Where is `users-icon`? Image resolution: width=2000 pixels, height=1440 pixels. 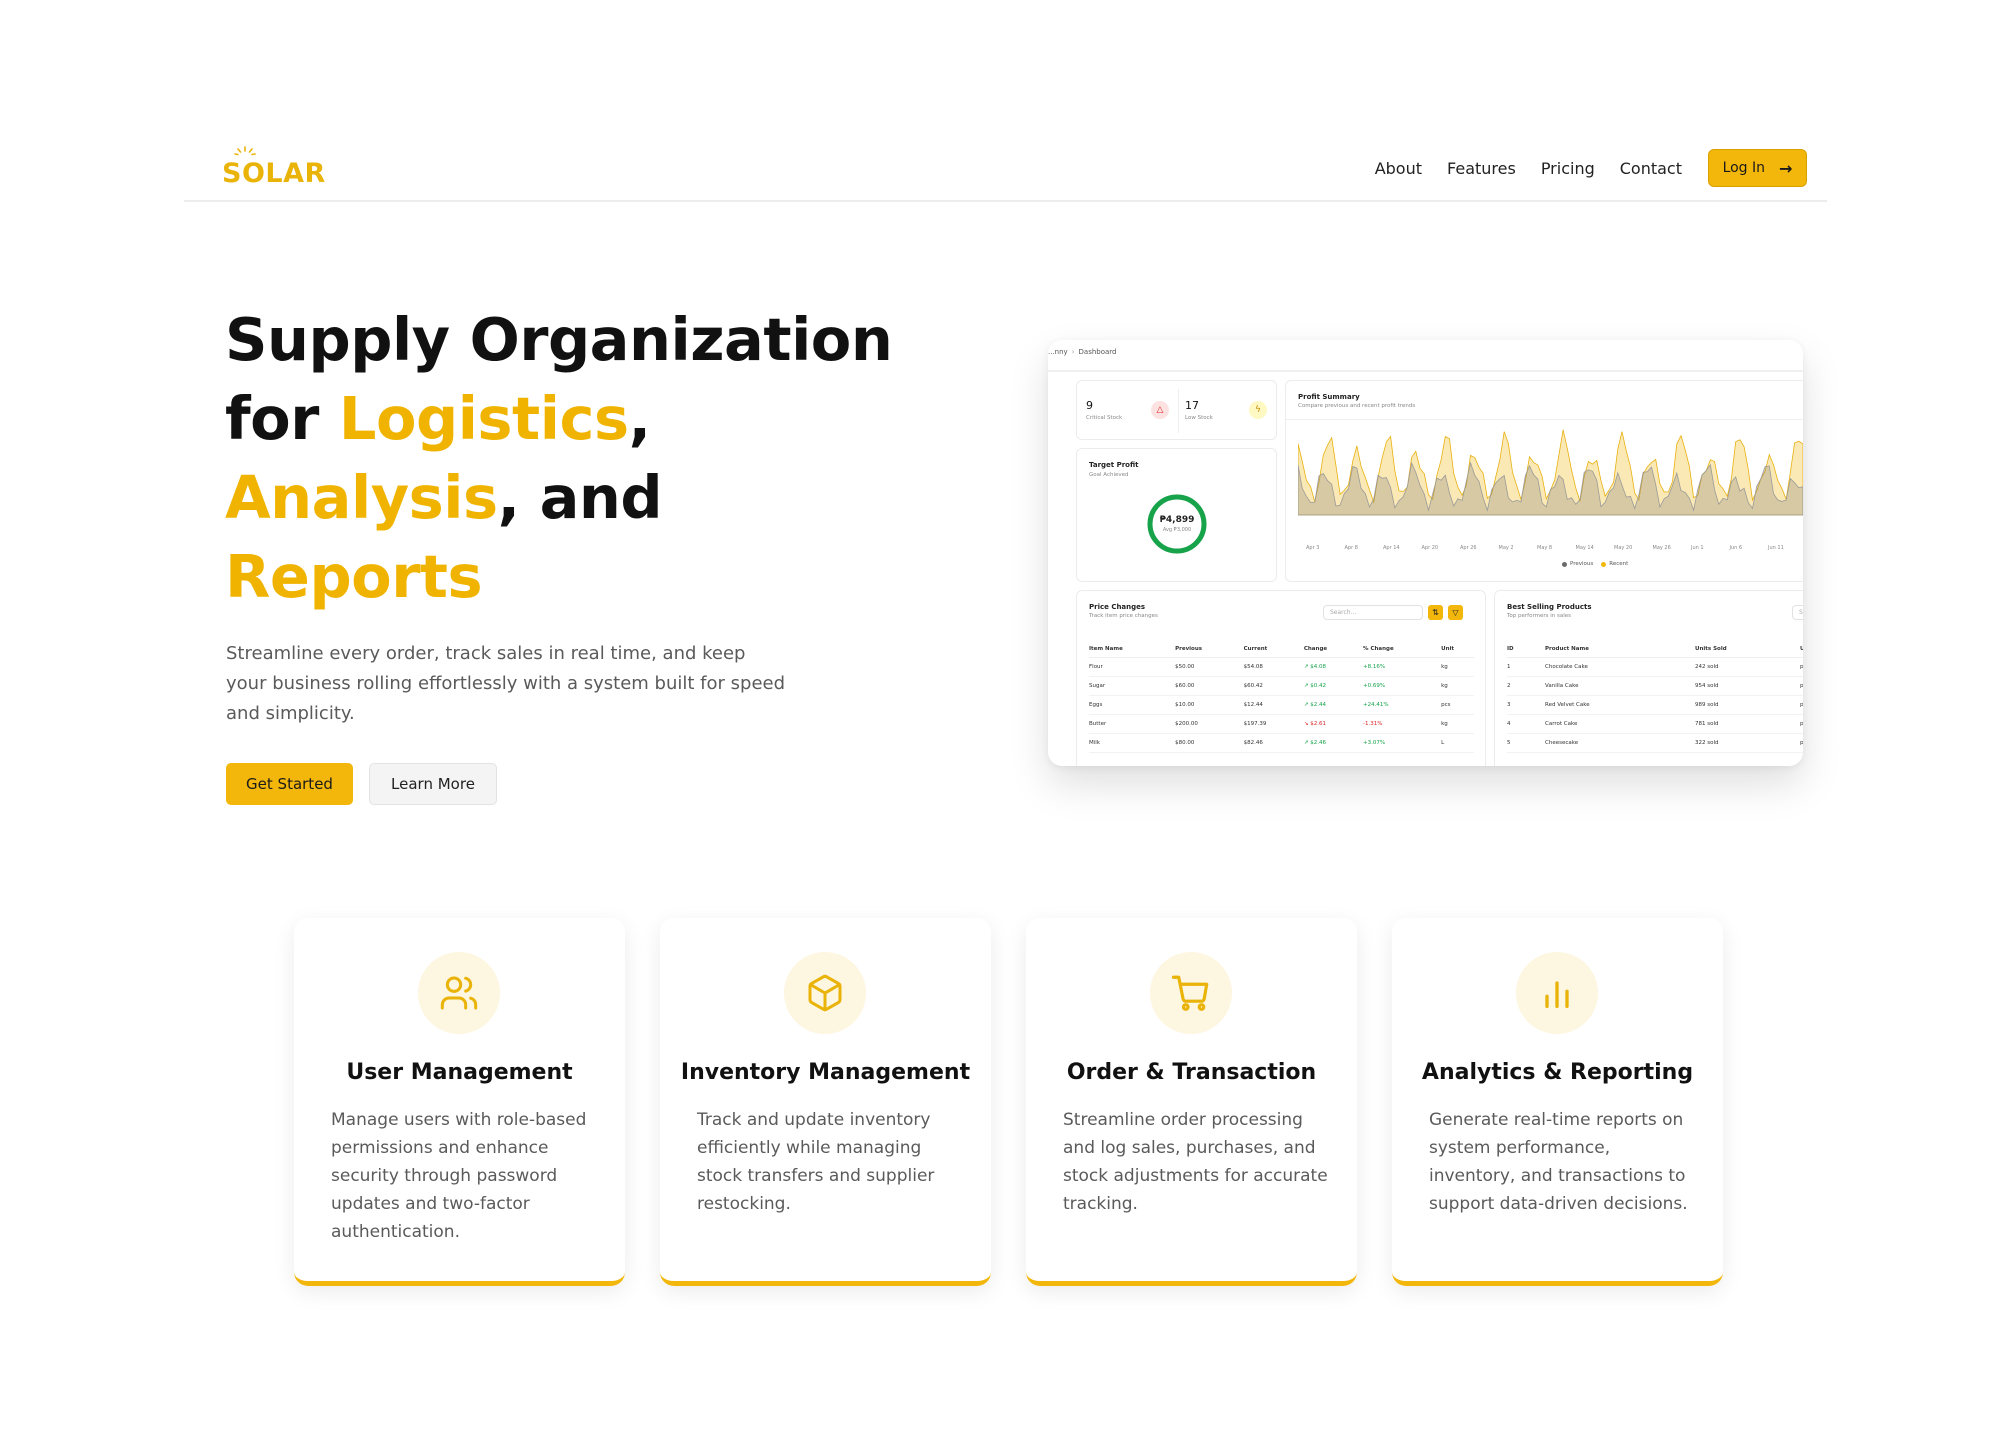
users-icon is located at coordinates (459, 993).